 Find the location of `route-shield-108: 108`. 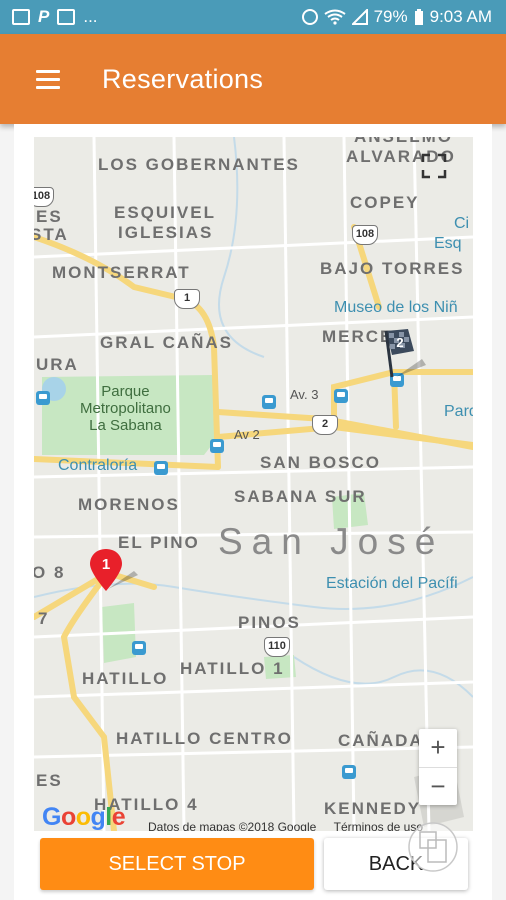

route-shield-108: 108 is located at coordinates (365, 235).